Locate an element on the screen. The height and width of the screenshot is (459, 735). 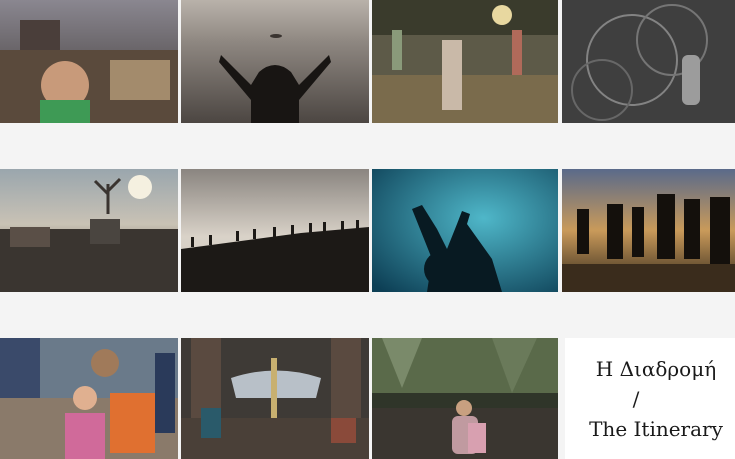
photo-hands-blue-tarp is located at coordinates (465, 230).